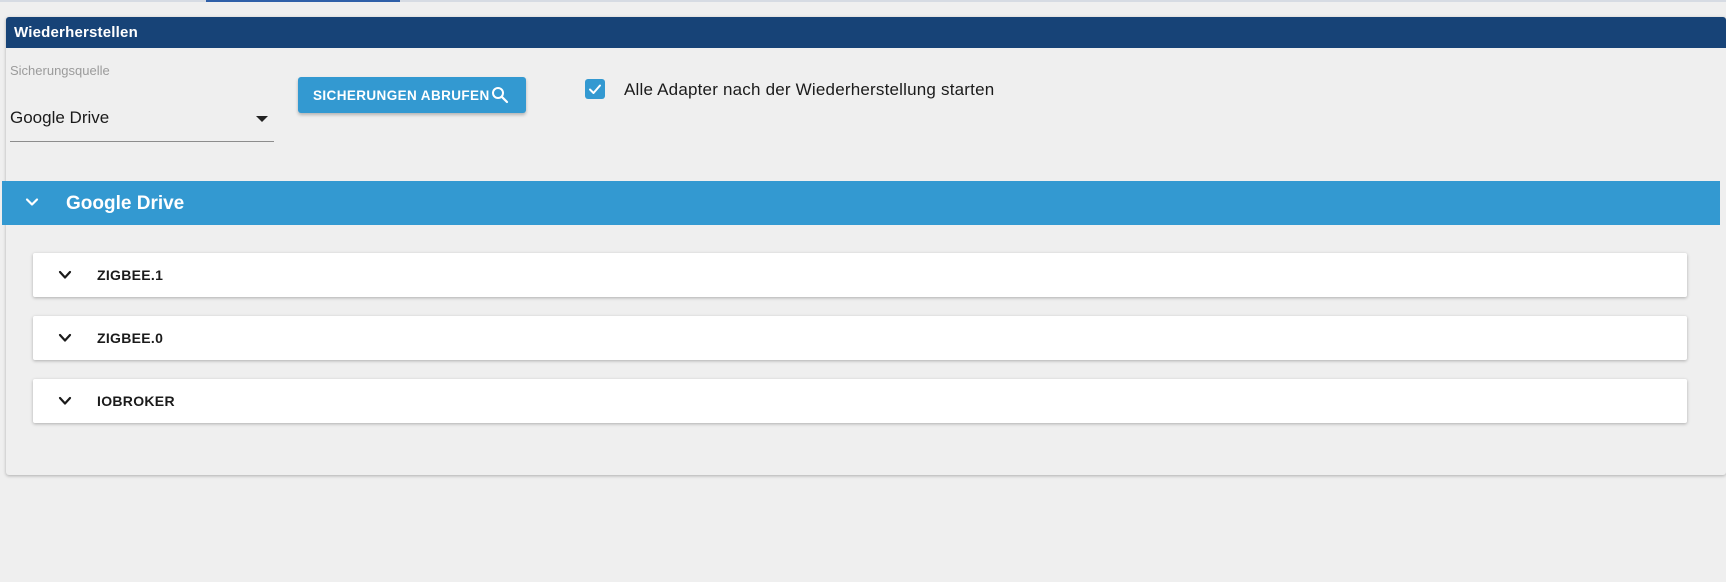 The width and height of the screenshot is (1726, 582). I want to click on fetch-backups-label: SICHERUNGEN ABRUFEN, so click(401, 95).